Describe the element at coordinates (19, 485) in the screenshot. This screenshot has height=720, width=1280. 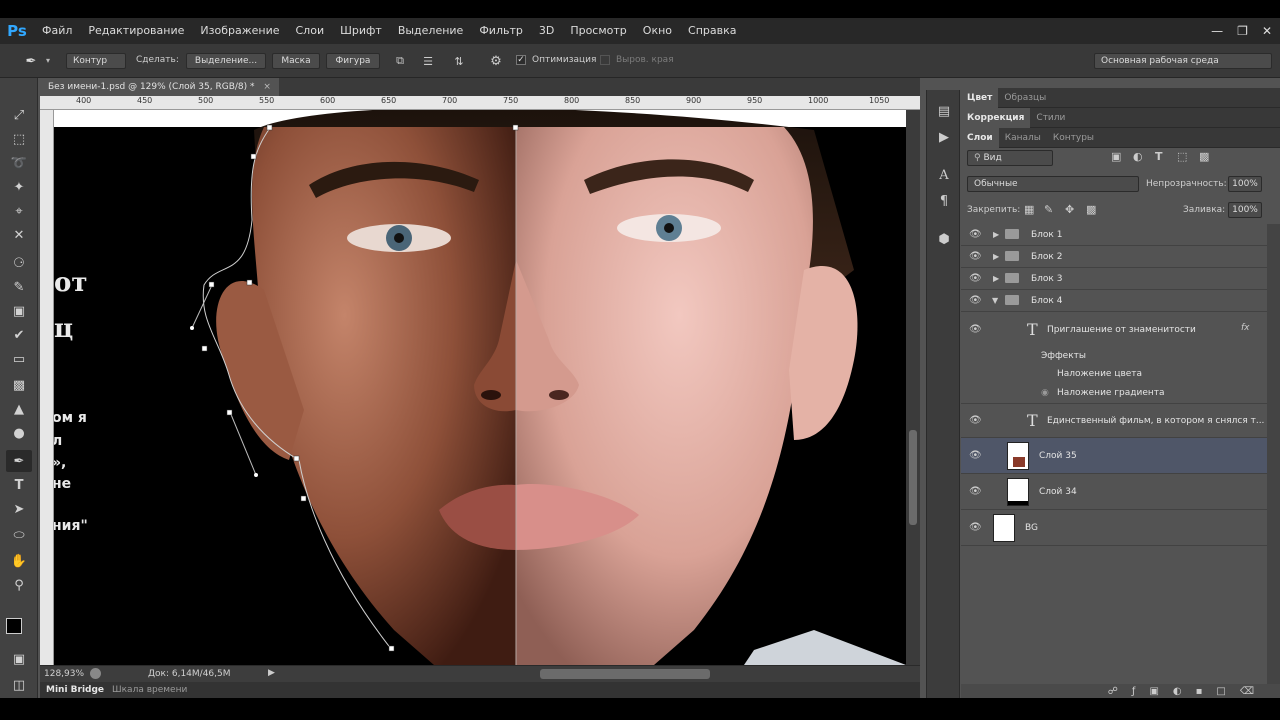
I see `type-tool-icon: T` at that location.